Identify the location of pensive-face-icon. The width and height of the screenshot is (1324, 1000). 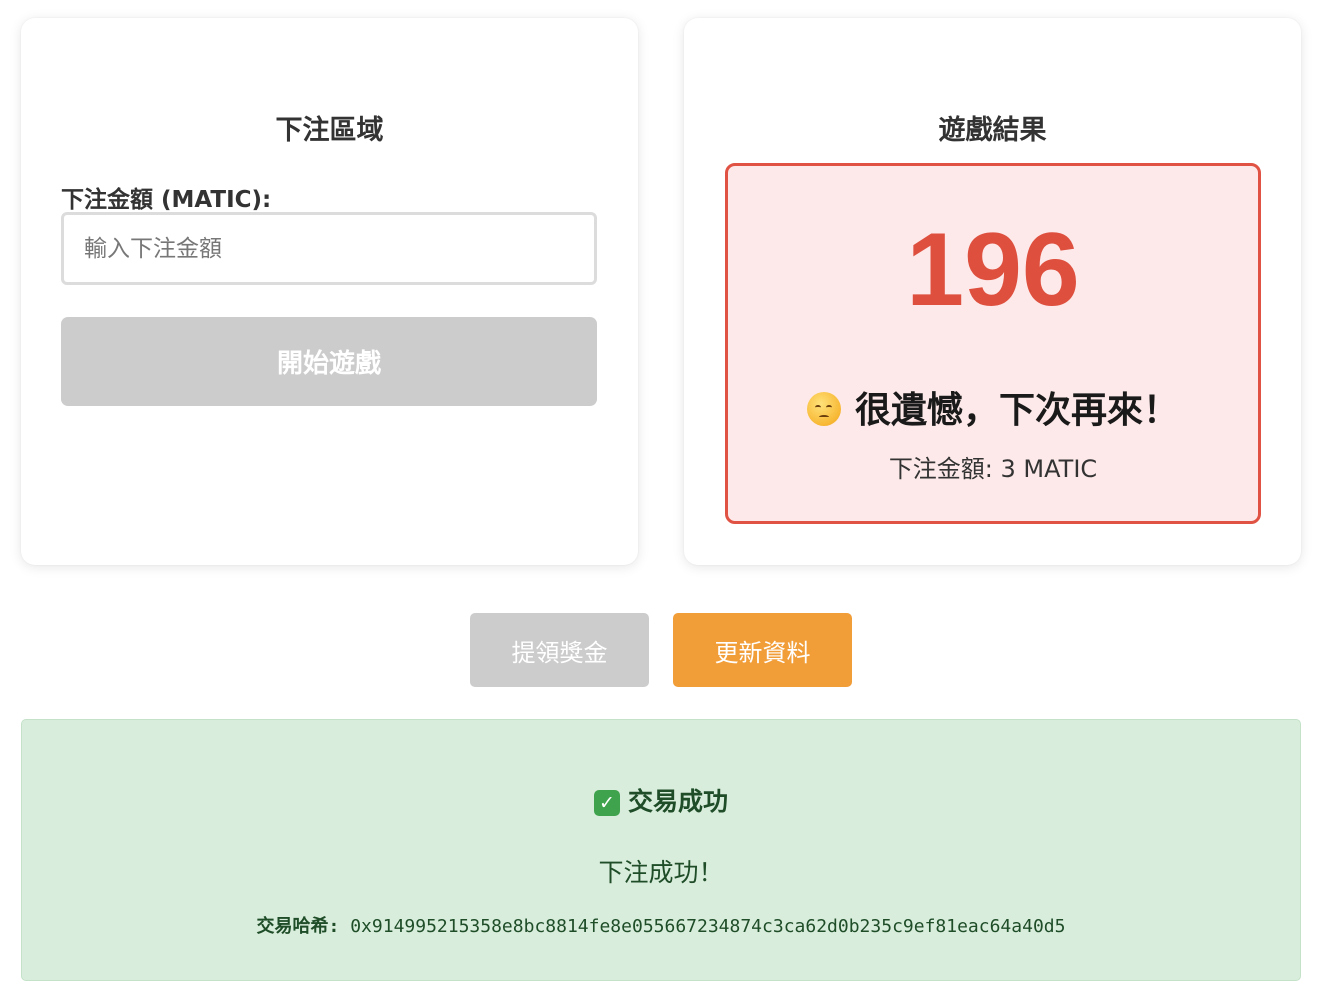
(823, 409).